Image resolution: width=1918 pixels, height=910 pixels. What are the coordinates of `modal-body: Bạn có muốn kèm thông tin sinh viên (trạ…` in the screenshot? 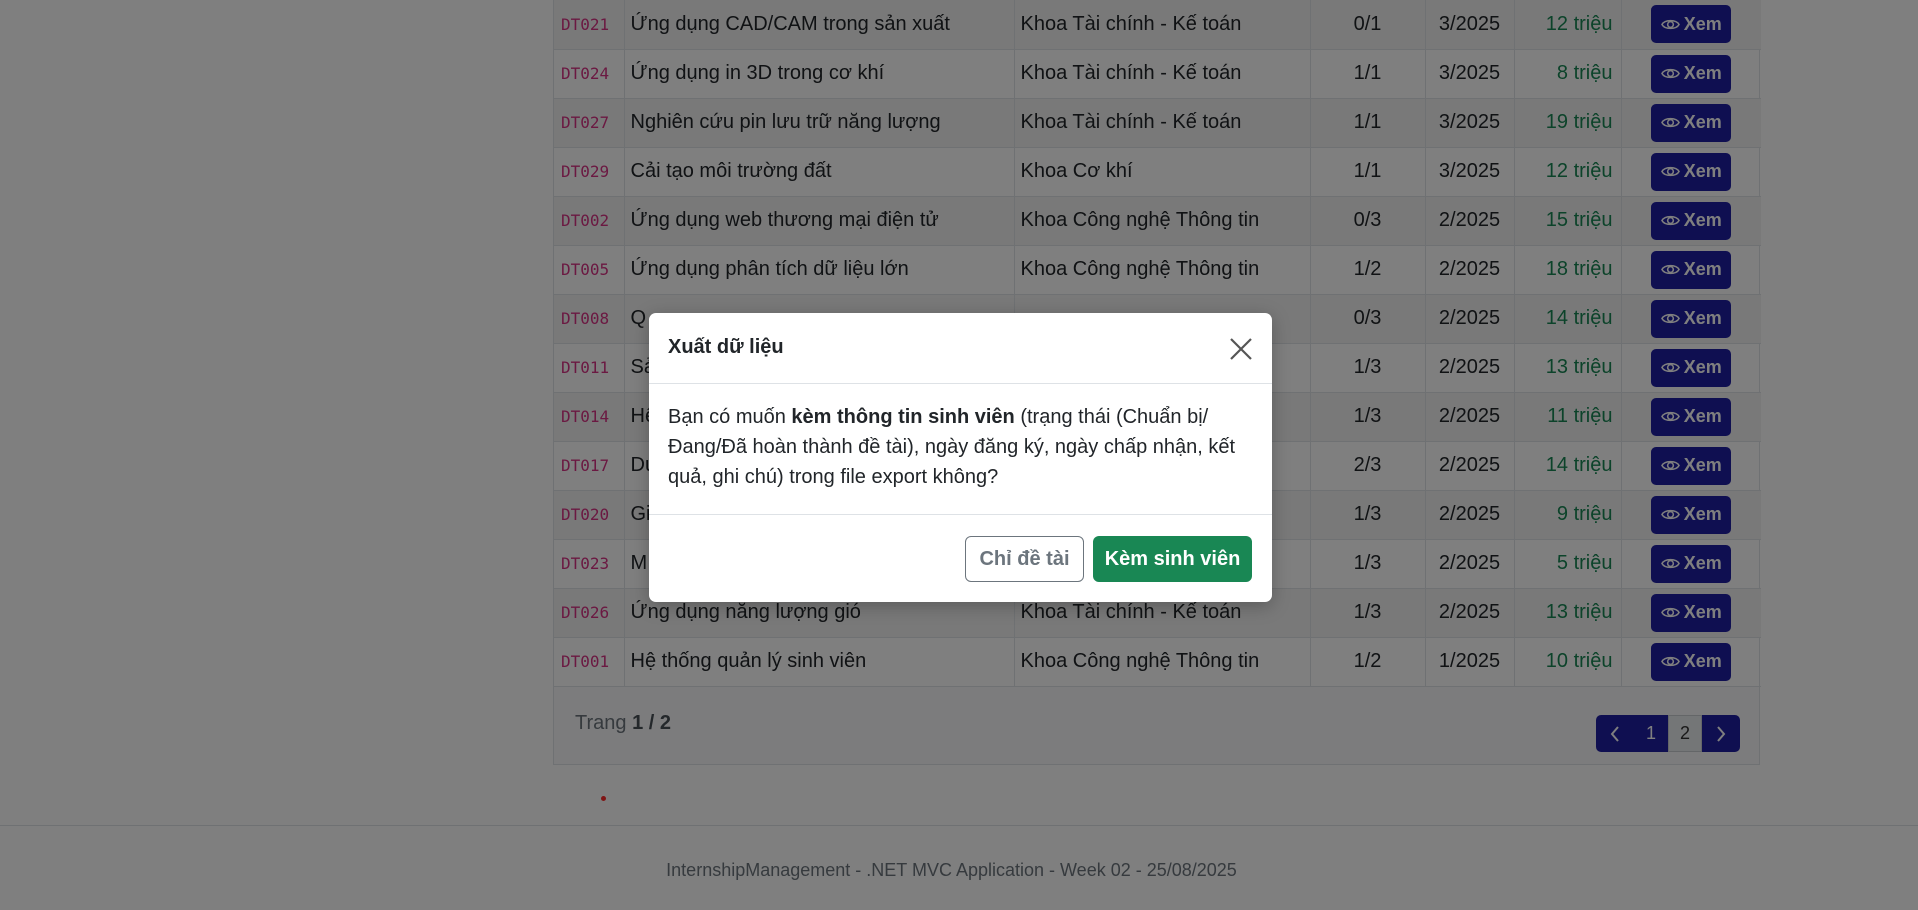 It's located at (960, 447).